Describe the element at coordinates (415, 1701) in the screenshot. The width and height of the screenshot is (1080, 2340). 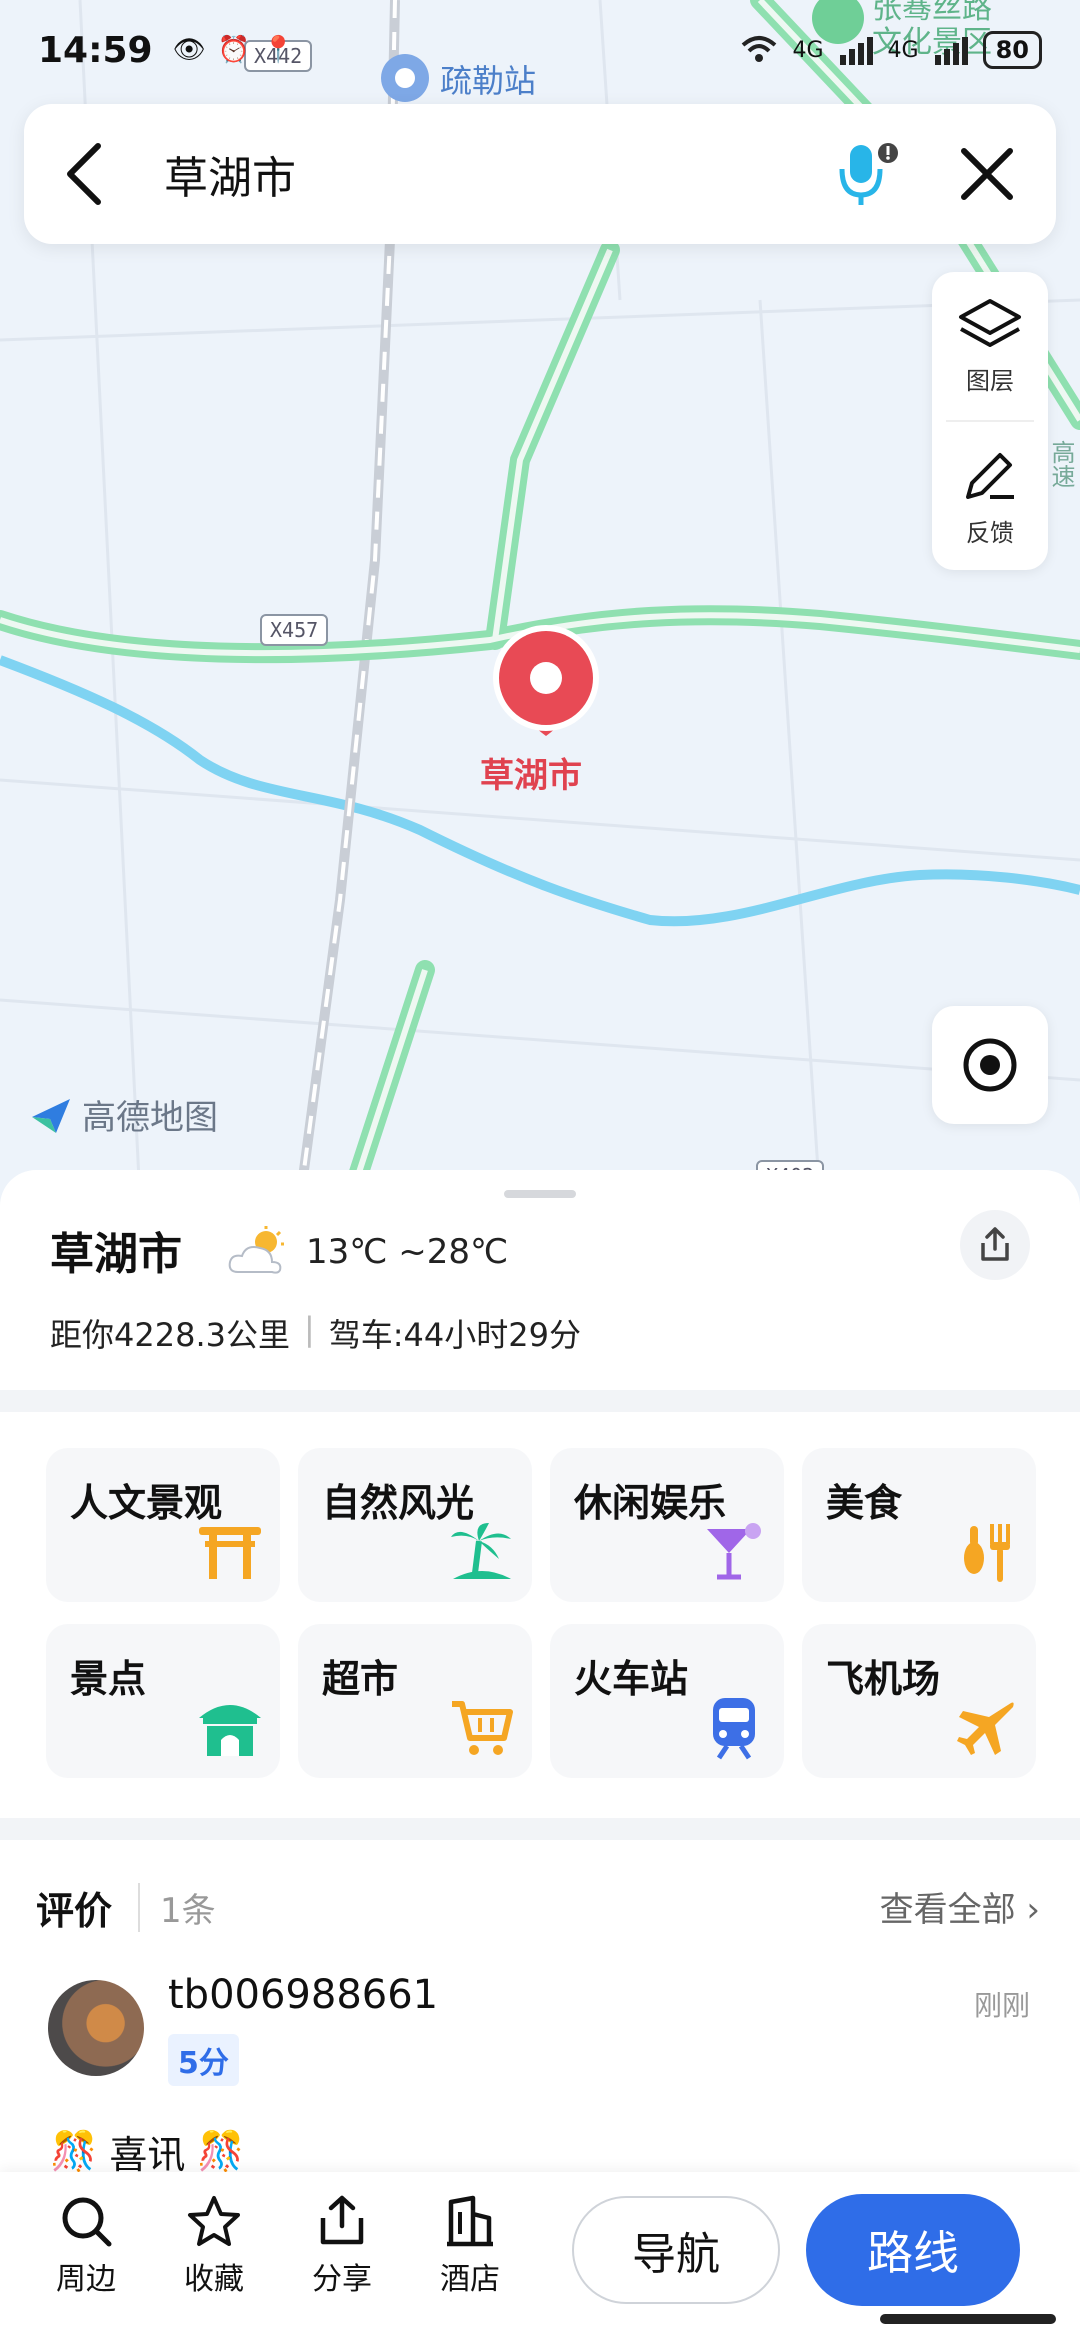
I see `category-supermarket: 超市` at that location.